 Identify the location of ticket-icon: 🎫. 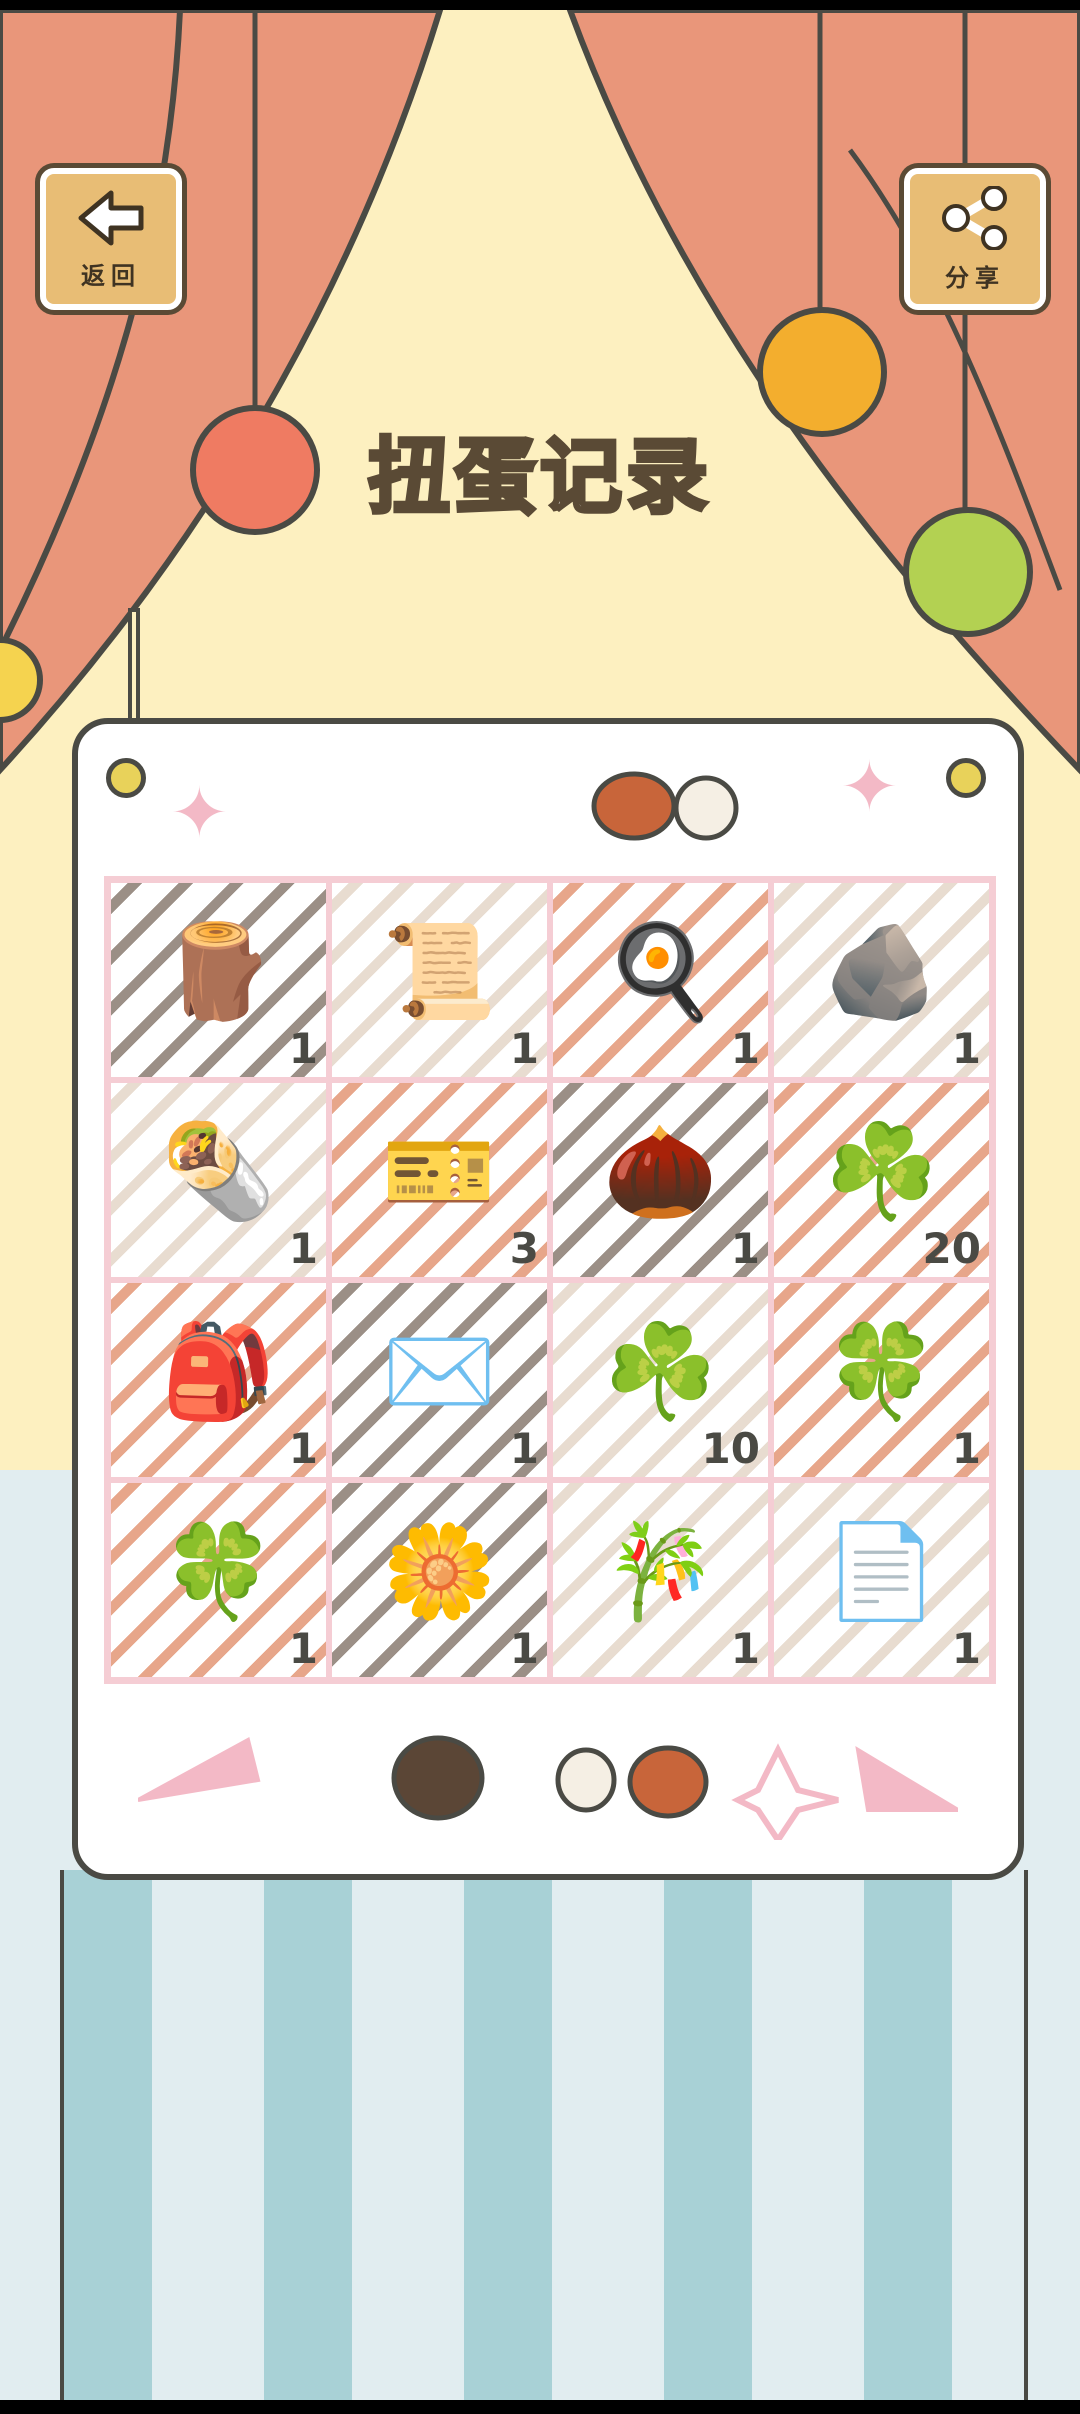
(439, 1172).